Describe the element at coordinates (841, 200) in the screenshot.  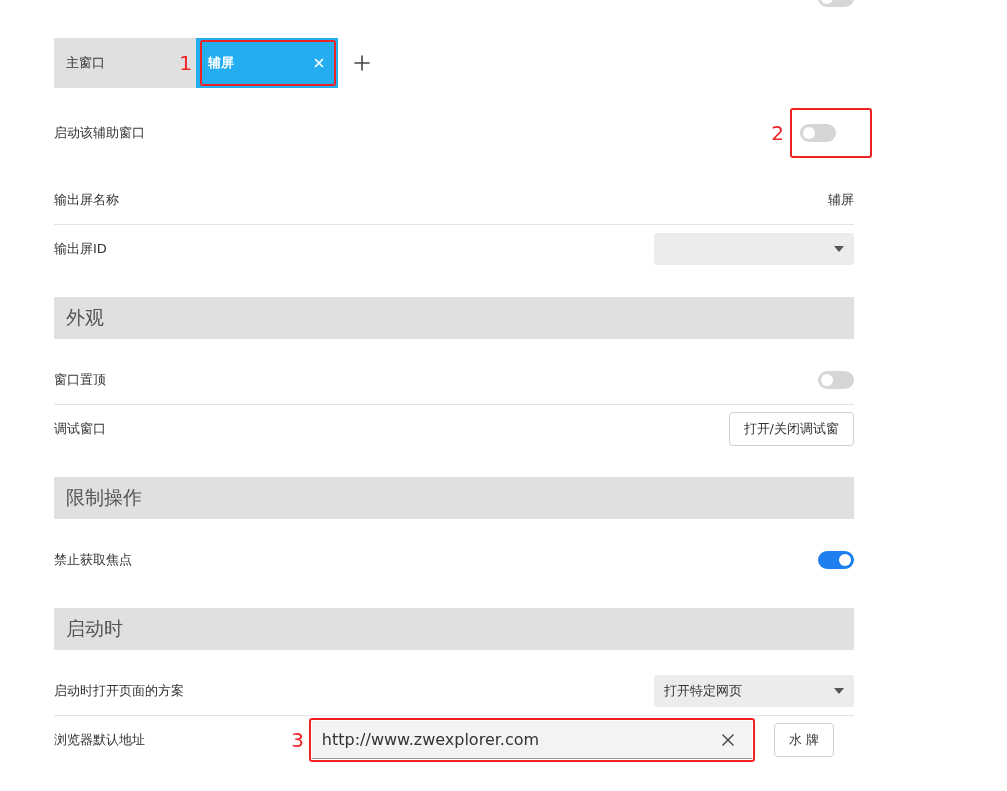
I see `setting-value: 辅屏` at that location.